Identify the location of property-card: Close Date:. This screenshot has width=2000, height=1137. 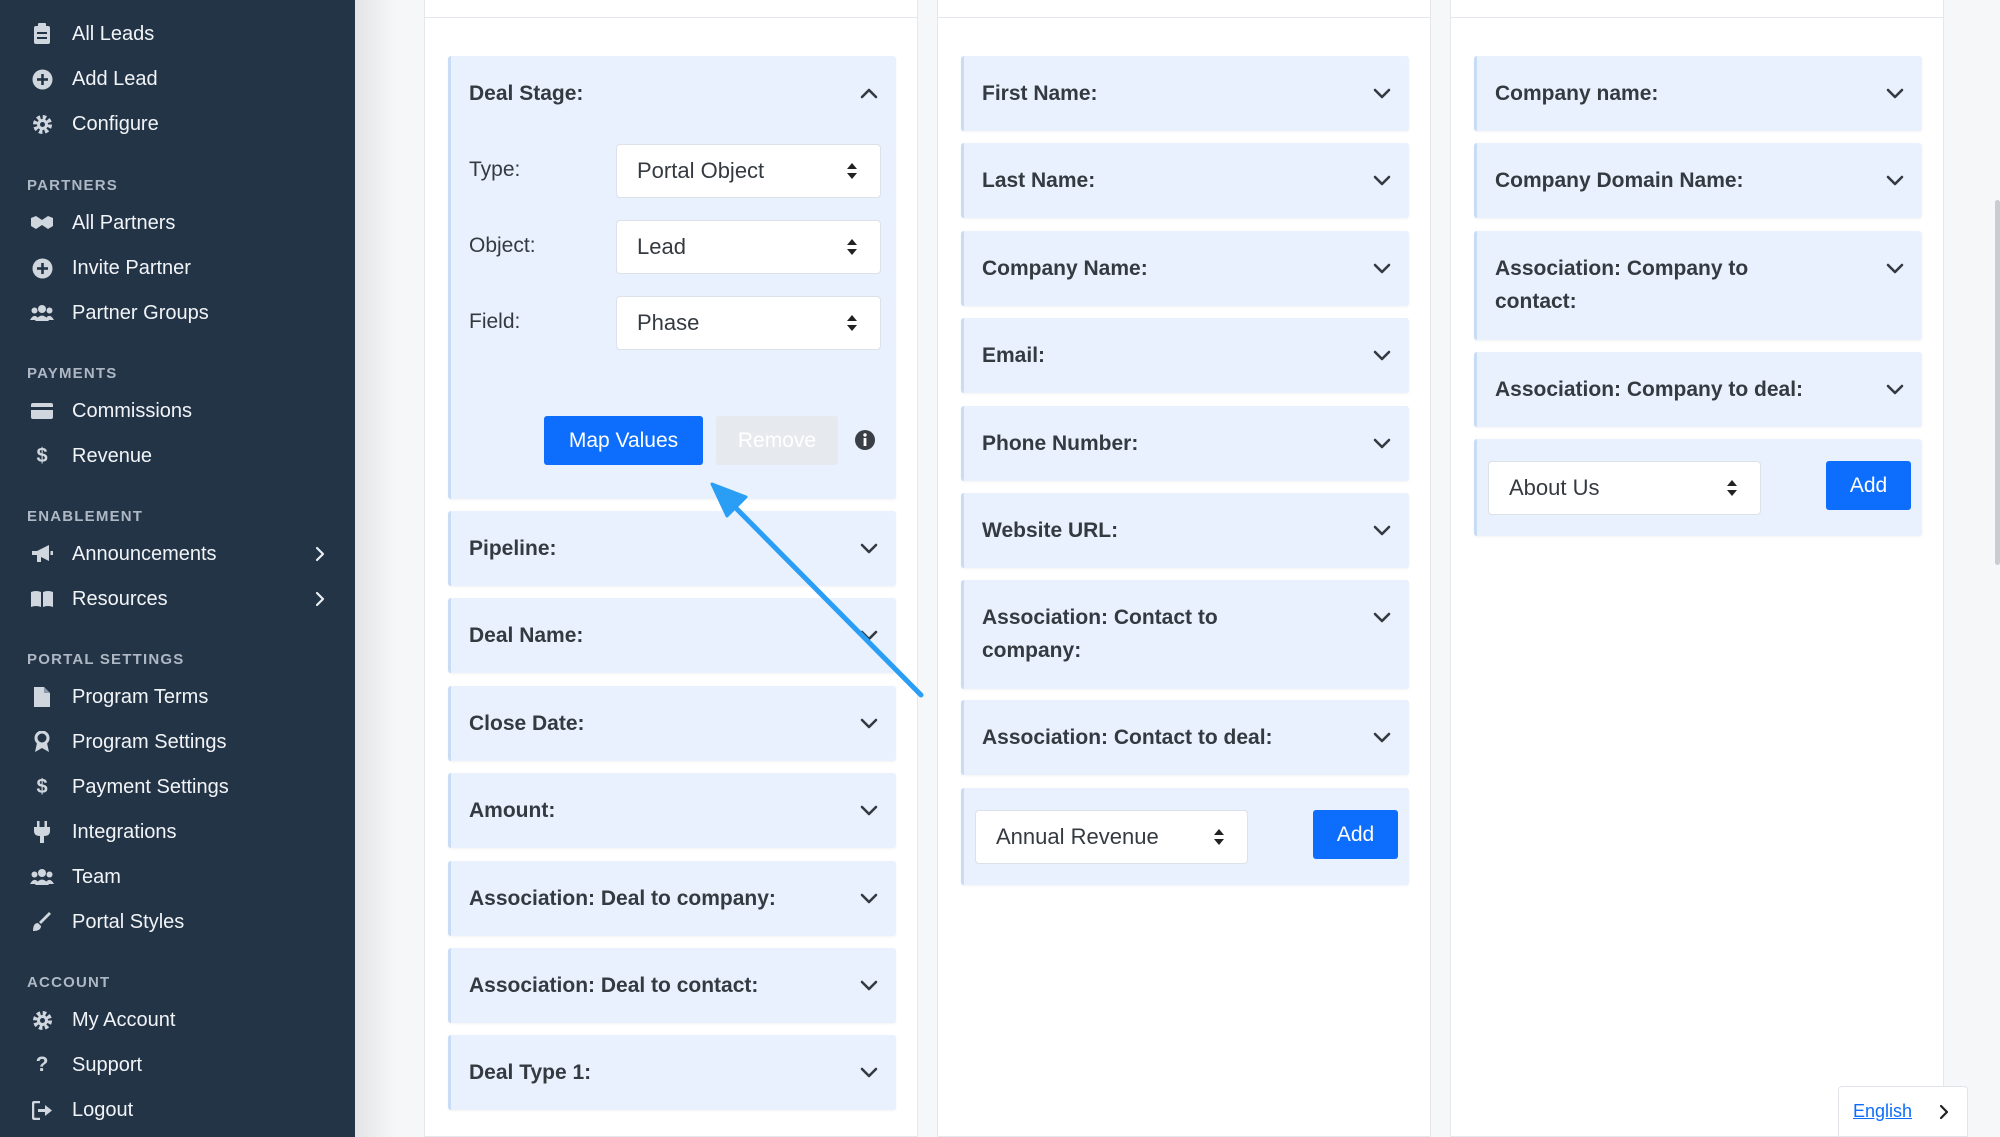
(672, 723).